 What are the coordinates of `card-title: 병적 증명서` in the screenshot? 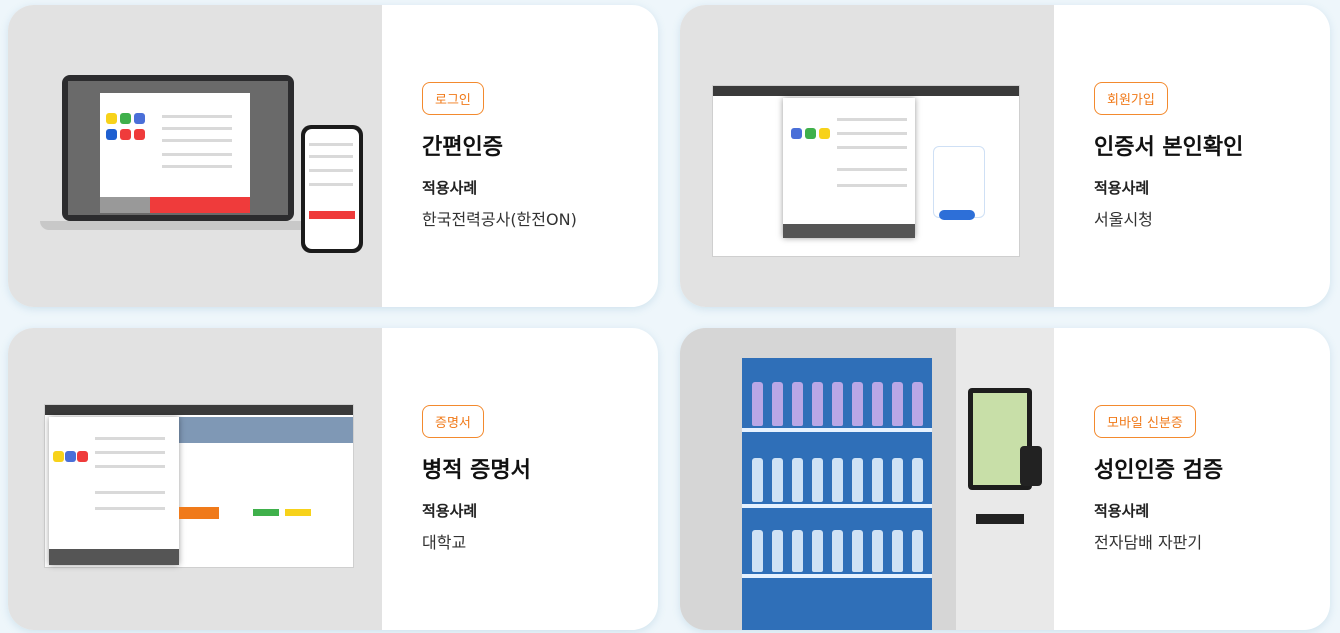 It's located at (476, 470).